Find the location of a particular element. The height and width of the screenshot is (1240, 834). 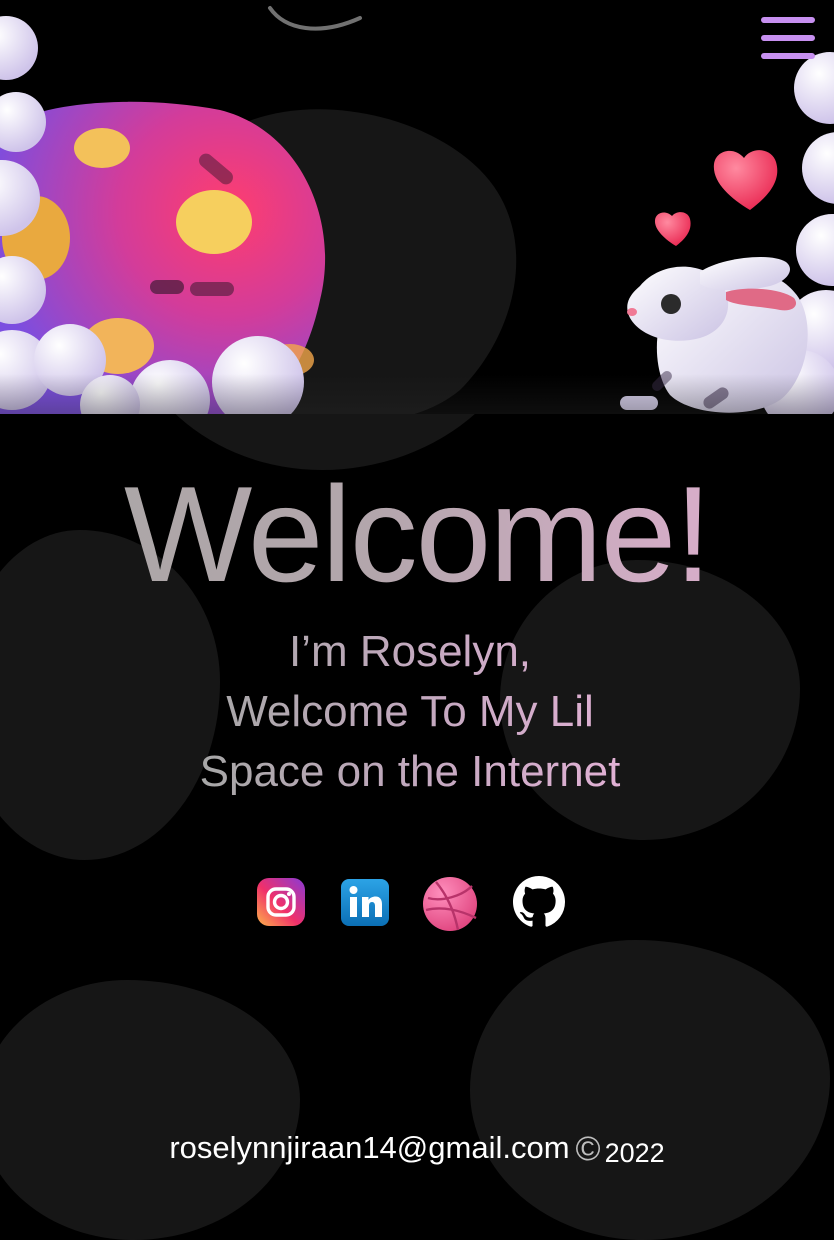

dribbble-link is located at coordinates (449, 903).